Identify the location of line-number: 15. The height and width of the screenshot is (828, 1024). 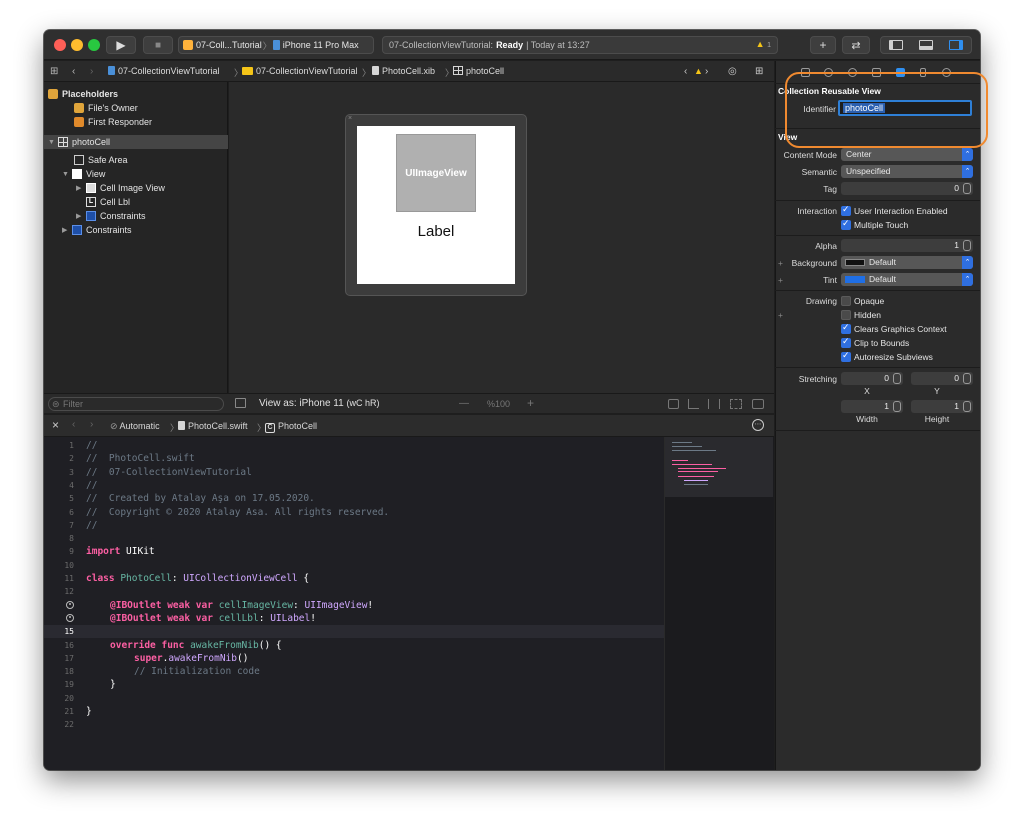
(69, 632).